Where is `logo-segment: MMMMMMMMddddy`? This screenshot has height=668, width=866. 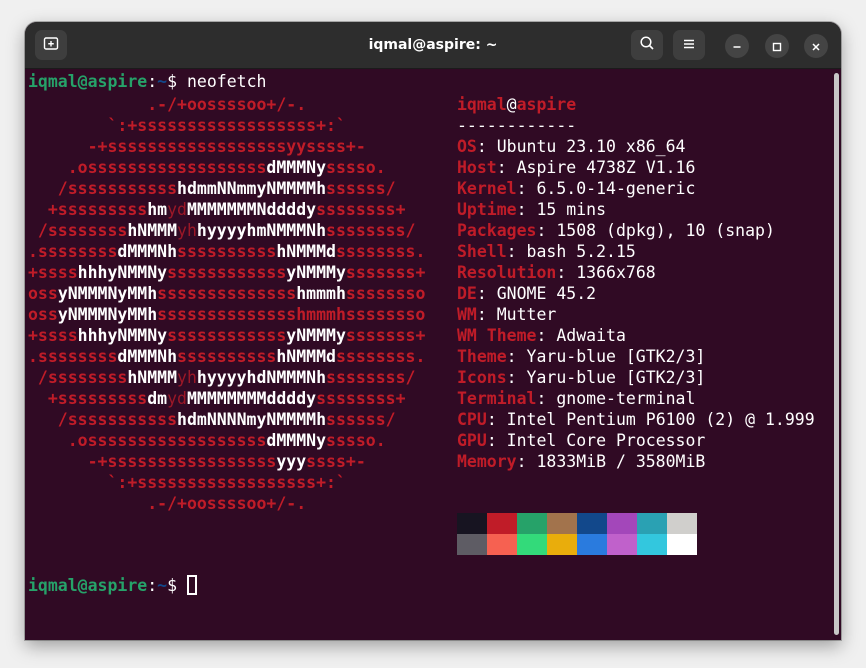
logo-segment: MMMMMMMMddddy is located at coordinates (251, 398).